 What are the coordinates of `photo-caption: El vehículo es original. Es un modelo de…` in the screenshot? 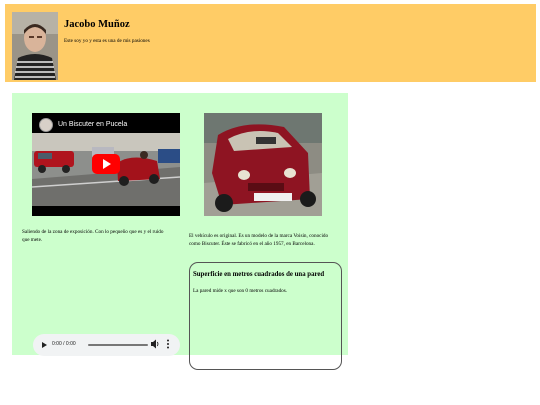 It's located at (259, 240).